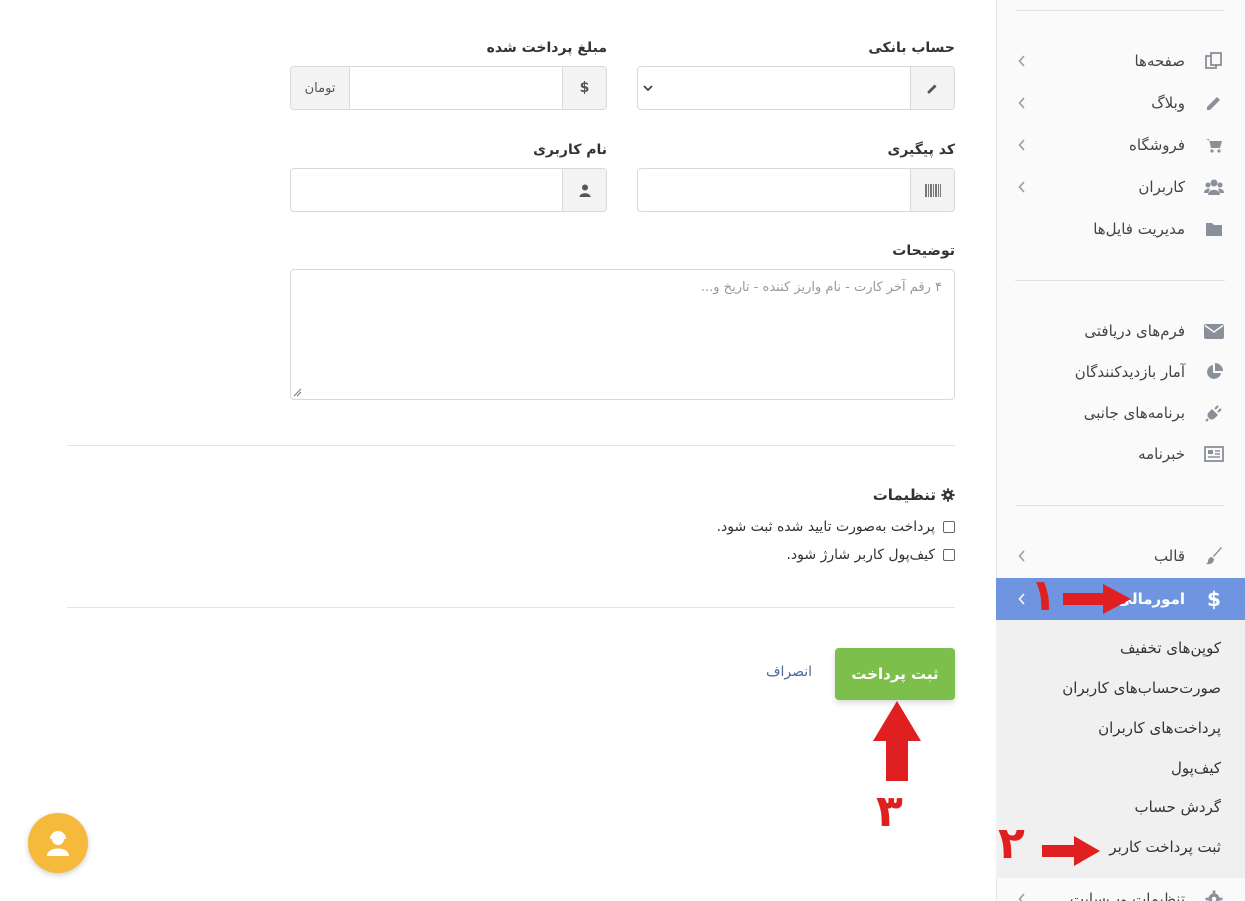  I want to click on sidebar-item-label: فرم‌های دریافتی, so click(1134, 331).